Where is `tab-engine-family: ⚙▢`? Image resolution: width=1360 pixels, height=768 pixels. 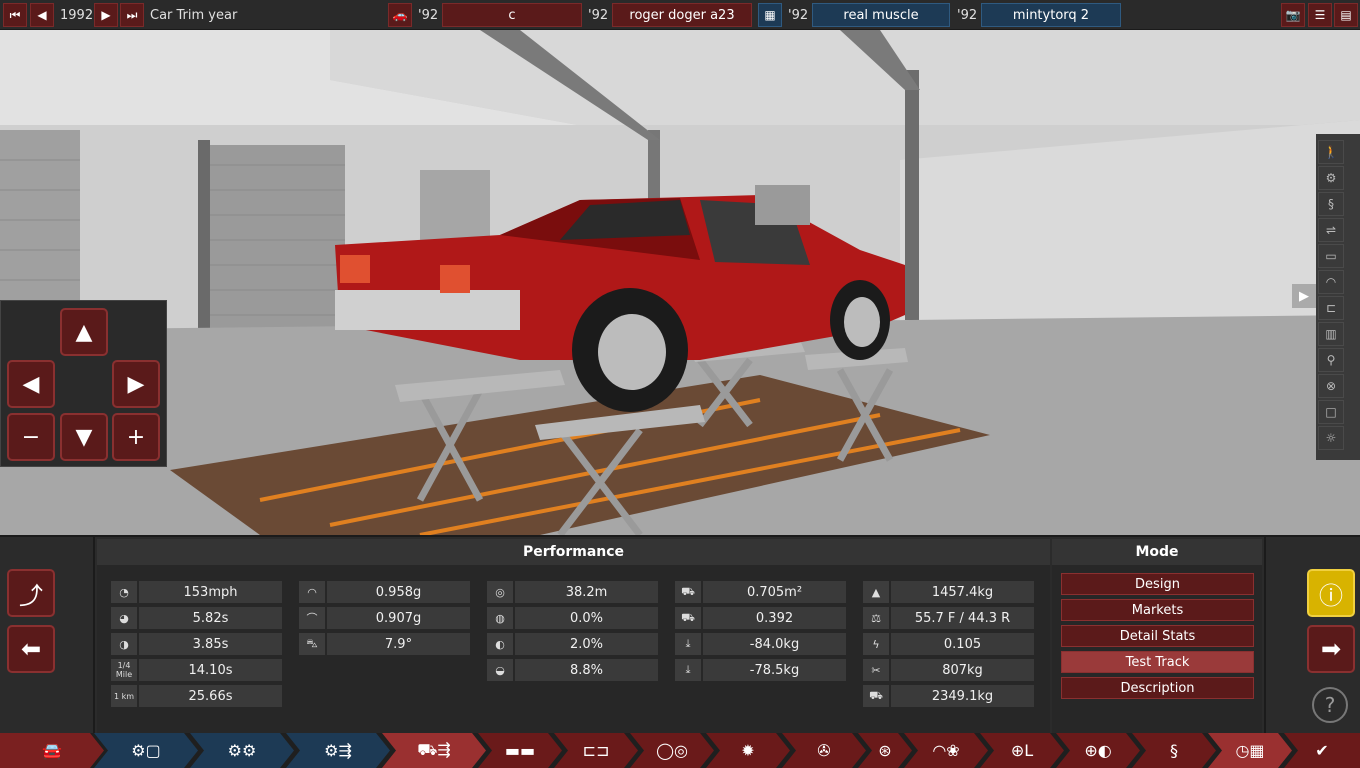
tab-engine-family: ⚙▢ is located at coordinates (146, 750).